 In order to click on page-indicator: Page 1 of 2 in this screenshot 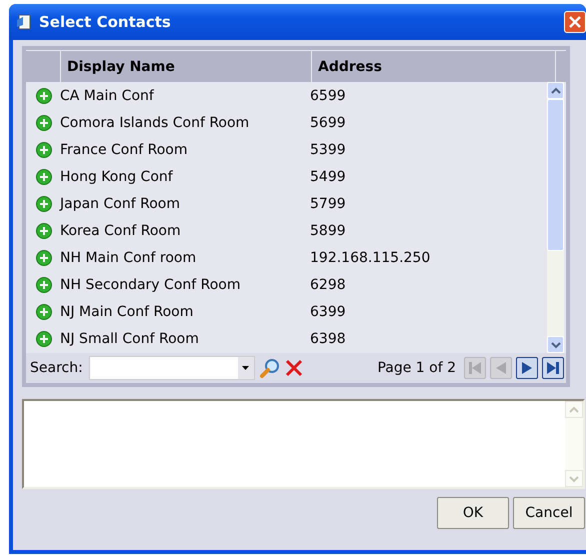, I will do `click(416, 368)`.